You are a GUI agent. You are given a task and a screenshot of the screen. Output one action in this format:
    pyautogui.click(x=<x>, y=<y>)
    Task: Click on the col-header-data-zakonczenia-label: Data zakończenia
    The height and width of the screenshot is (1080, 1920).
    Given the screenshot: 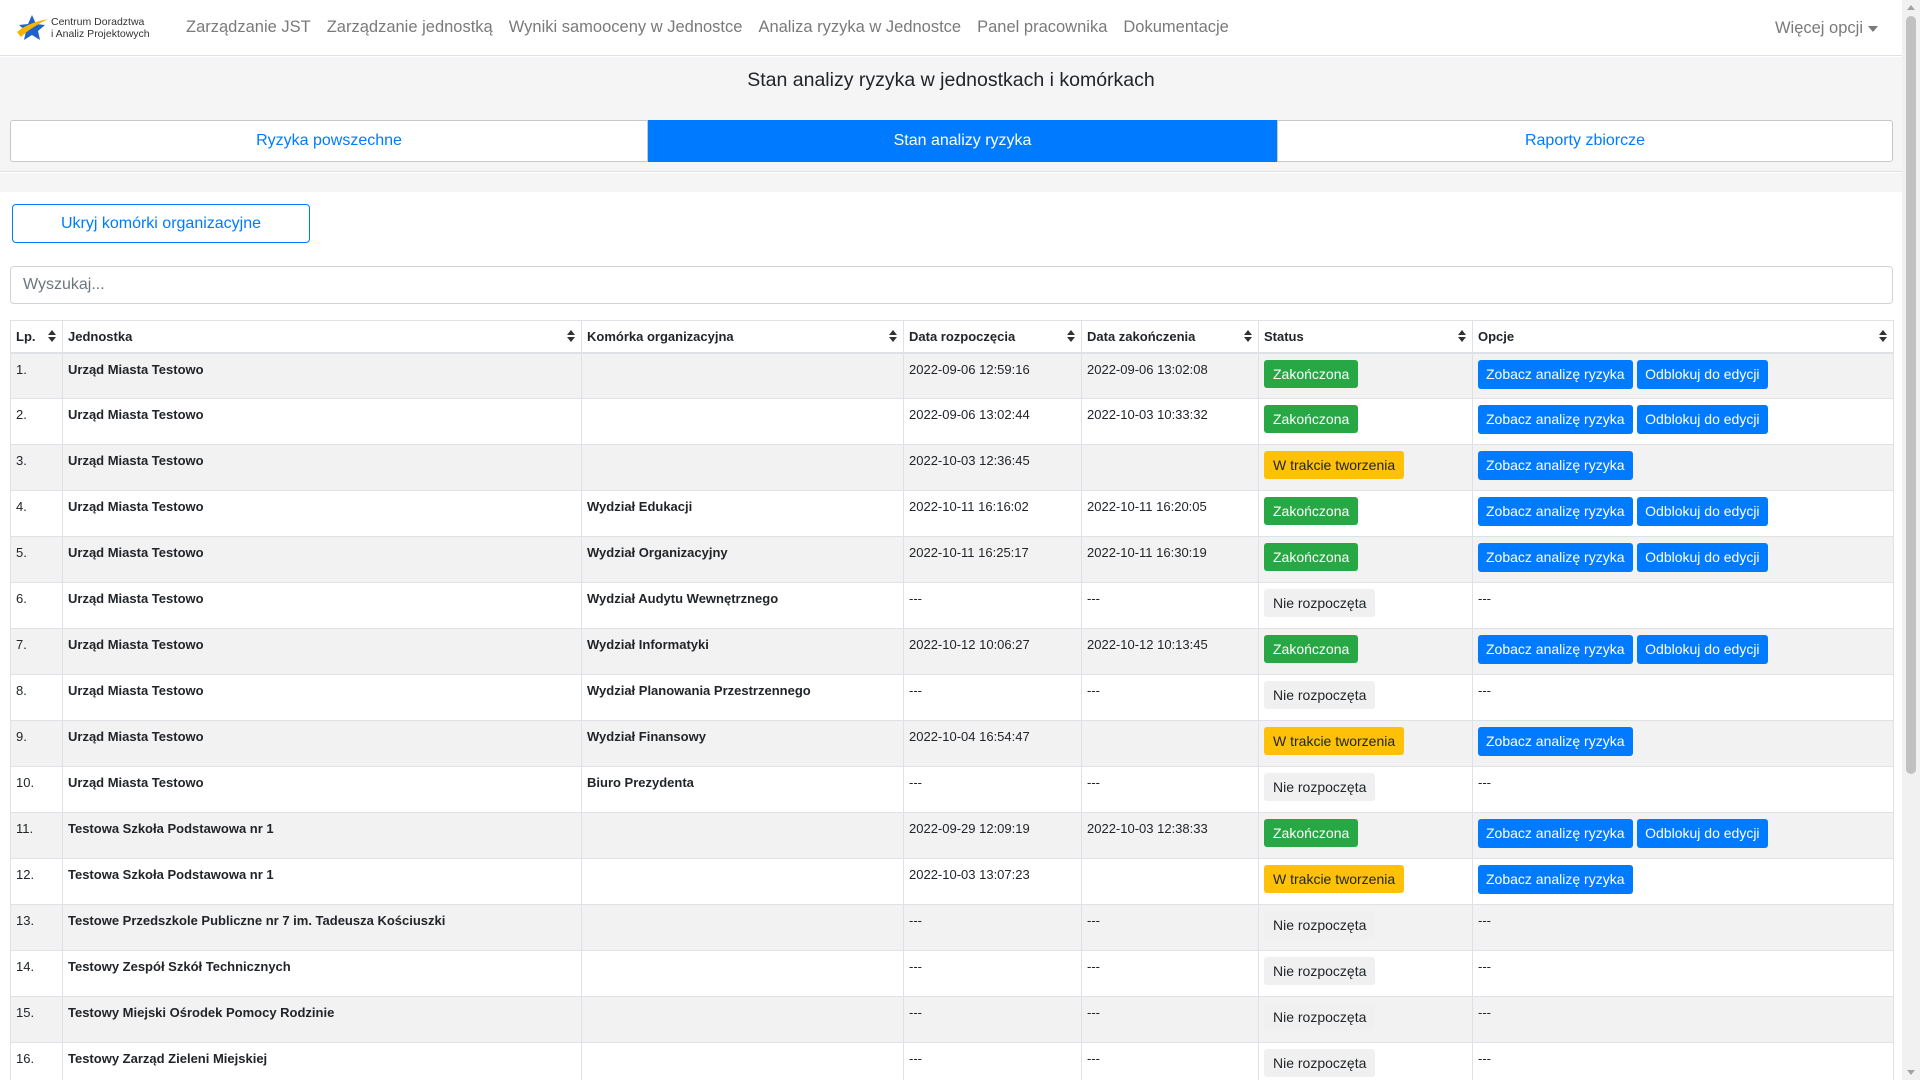 What is the action you would take?
    pyautogui.click(x=1141, y=336)
    